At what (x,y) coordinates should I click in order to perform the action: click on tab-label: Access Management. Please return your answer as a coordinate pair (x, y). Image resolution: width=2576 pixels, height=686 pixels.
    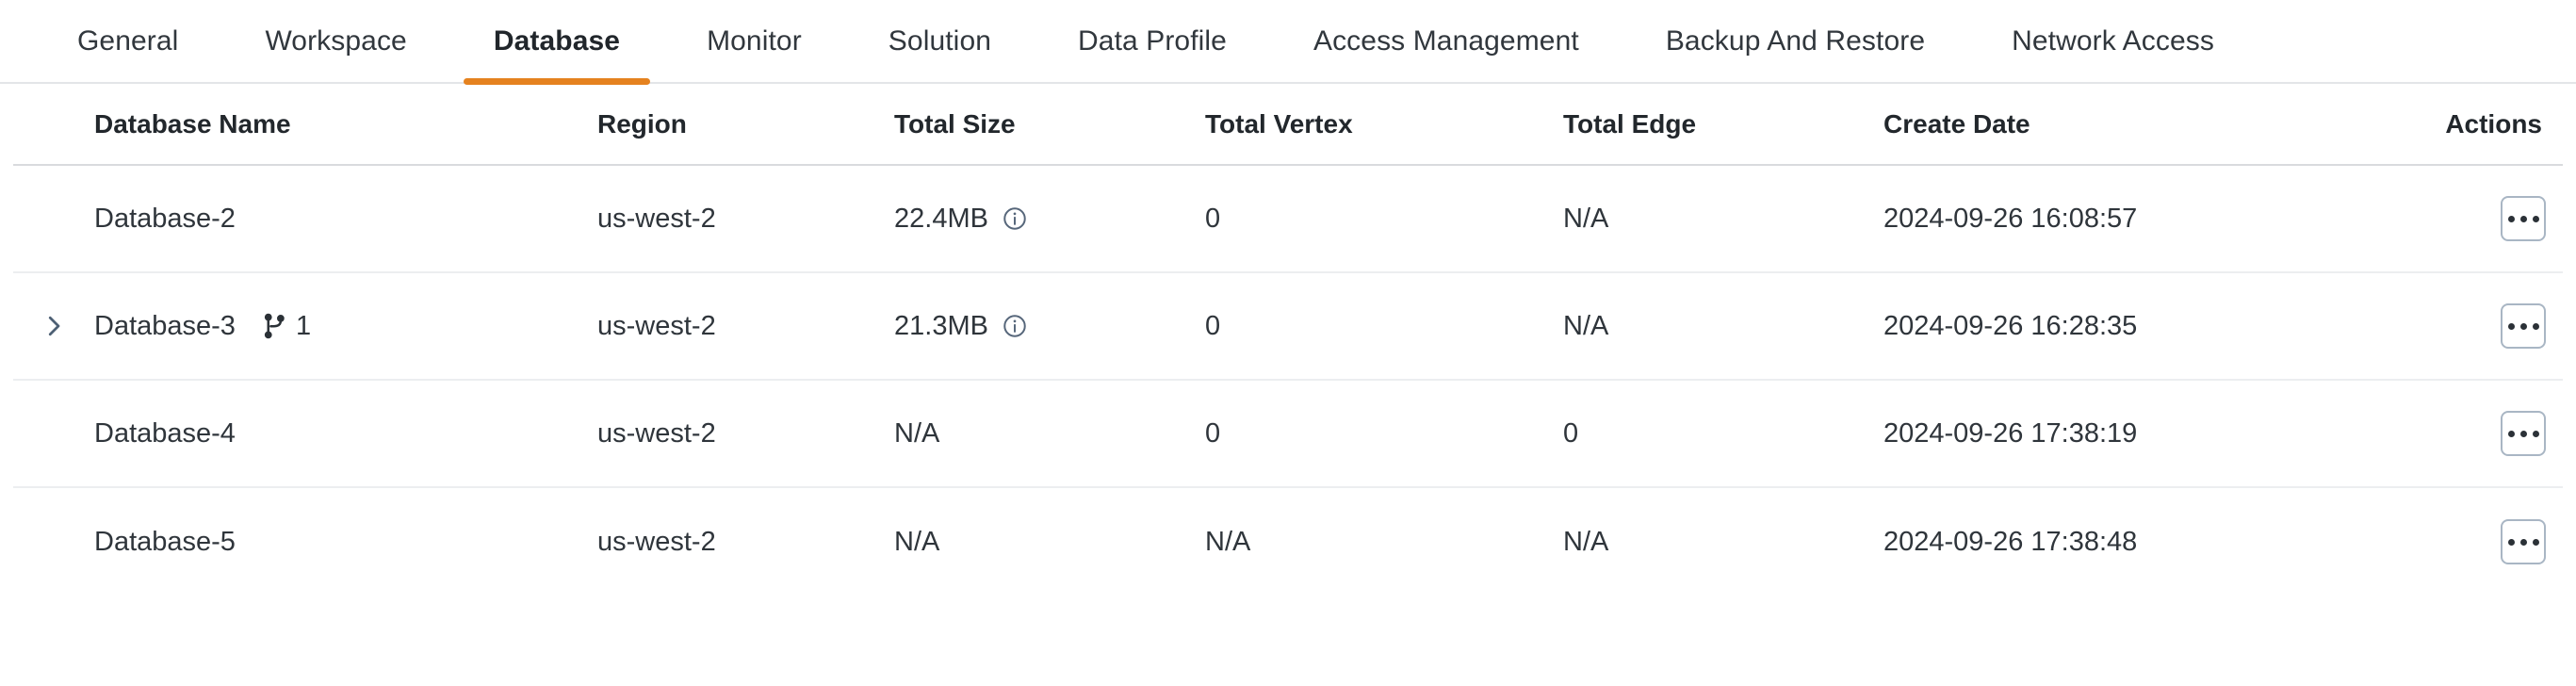
    Looking at the image, I should click on (1445, 41).